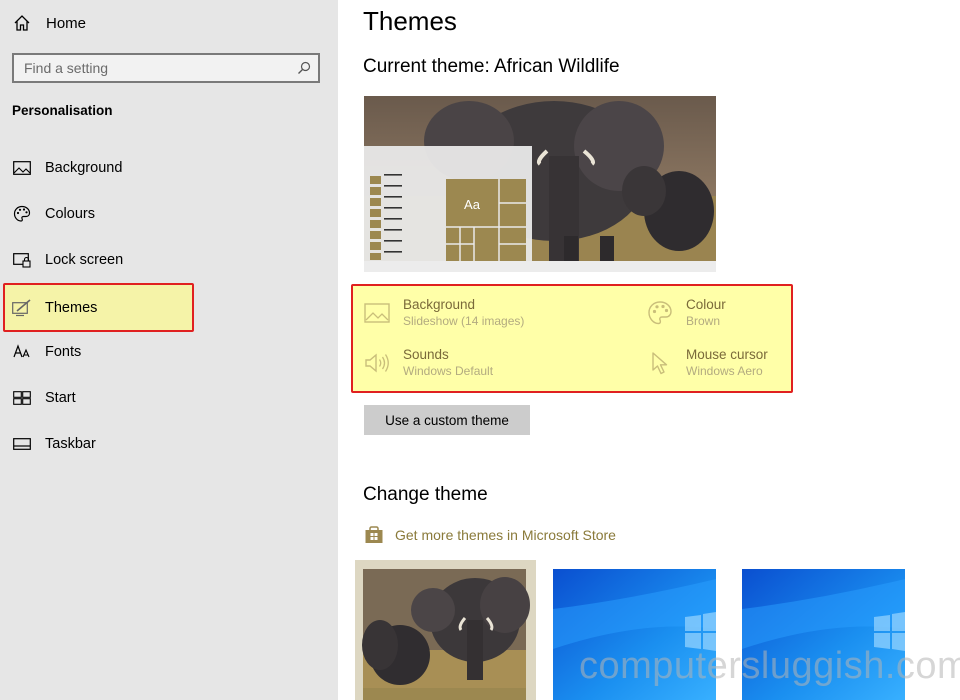  I want to click on sounds-label: Sounds, so click(426, 354).